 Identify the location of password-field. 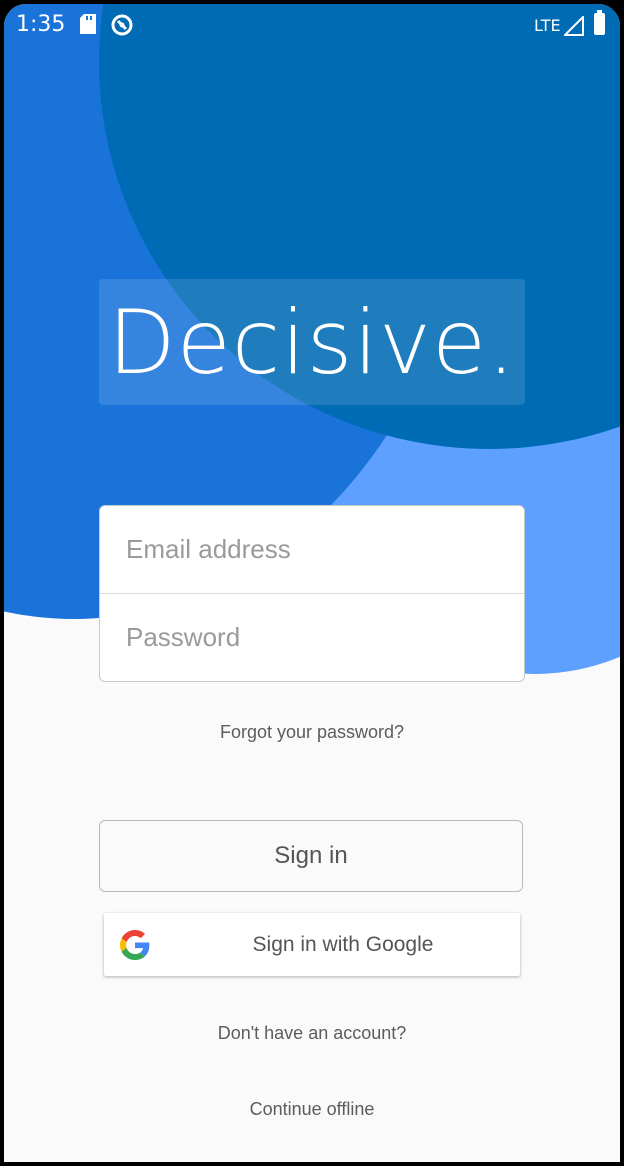
(312, 637).